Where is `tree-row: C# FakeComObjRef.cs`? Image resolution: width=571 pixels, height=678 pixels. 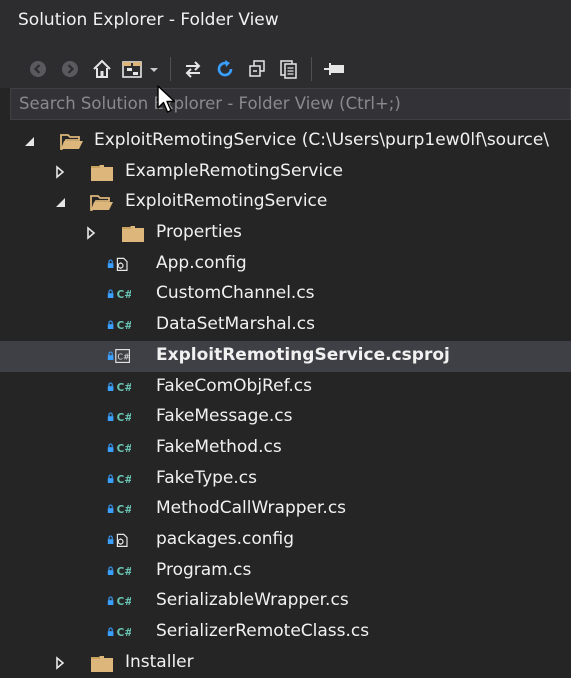
tree-row: C# FakeComObjRef.cs is located at coordinates (285, 387).